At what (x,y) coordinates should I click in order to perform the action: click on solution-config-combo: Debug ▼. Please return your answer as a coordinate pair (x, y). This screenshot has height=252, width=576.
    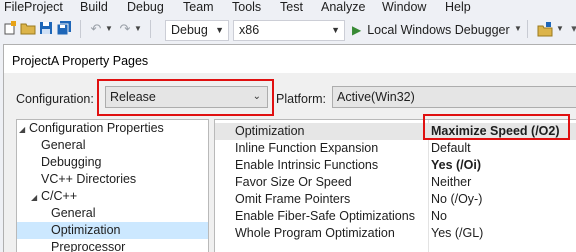
    Looking at the image, I should click on (197, 30).